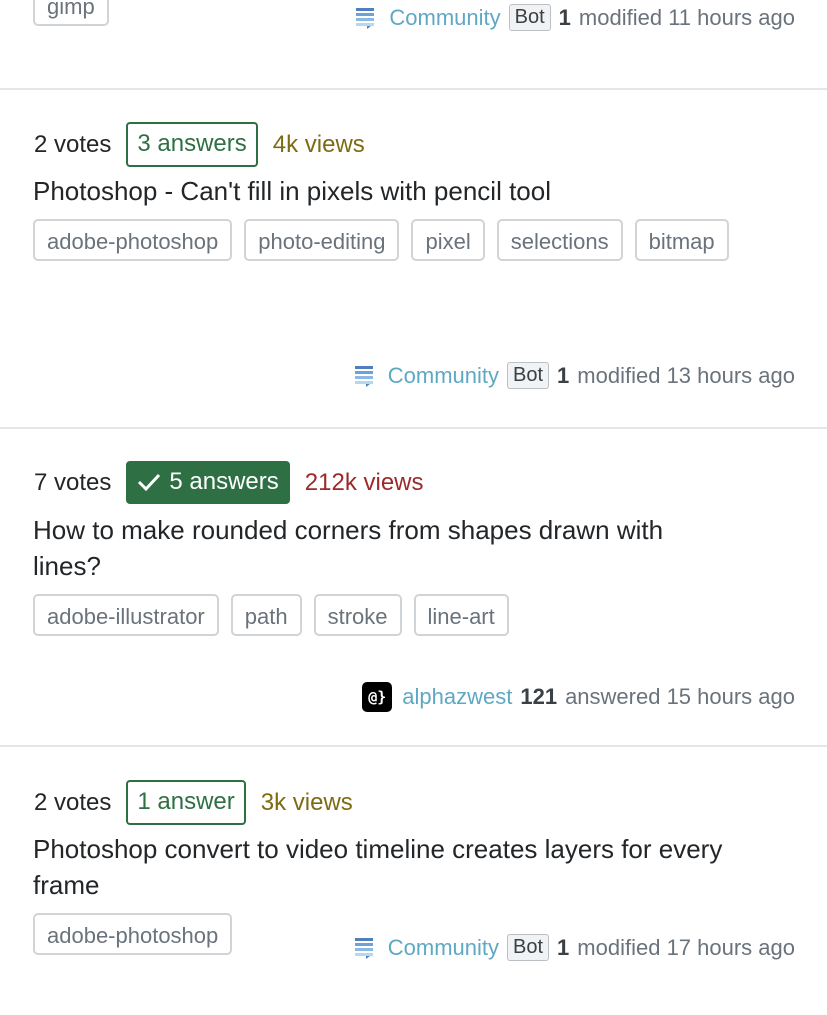 The width and height of the screenshot is (827, 1015). Describe the element at coordinates (357, 615) in the screenshot. I see `tag: stroke` at that location.